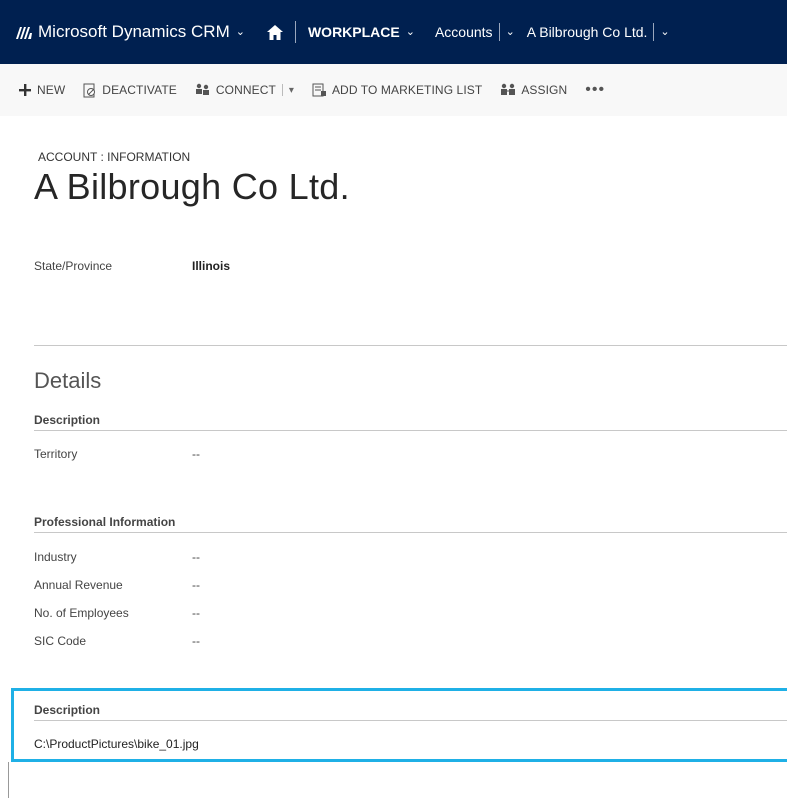 The image size is (787, 798). I want to click on marketing-list-icon, so click(319, 90).